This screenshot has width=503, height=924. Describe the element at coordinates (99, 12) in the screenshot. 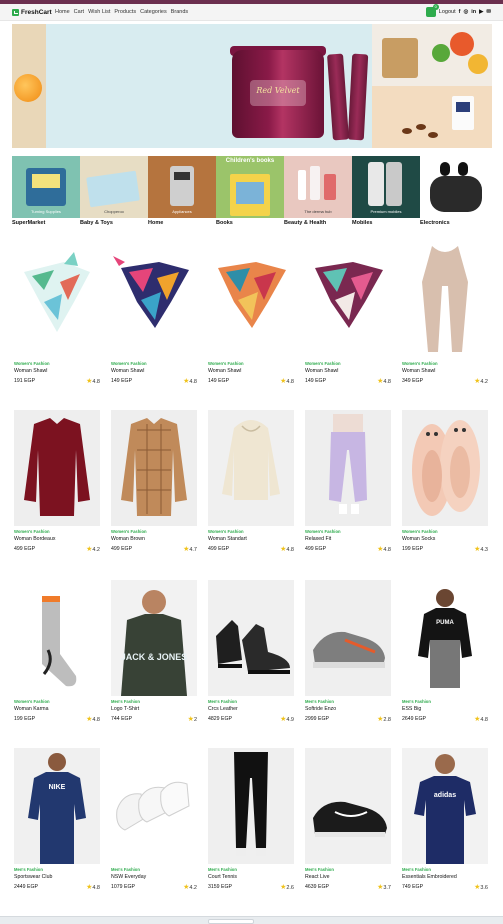

I see `nav-link-wishlist: Wish List` at that location.